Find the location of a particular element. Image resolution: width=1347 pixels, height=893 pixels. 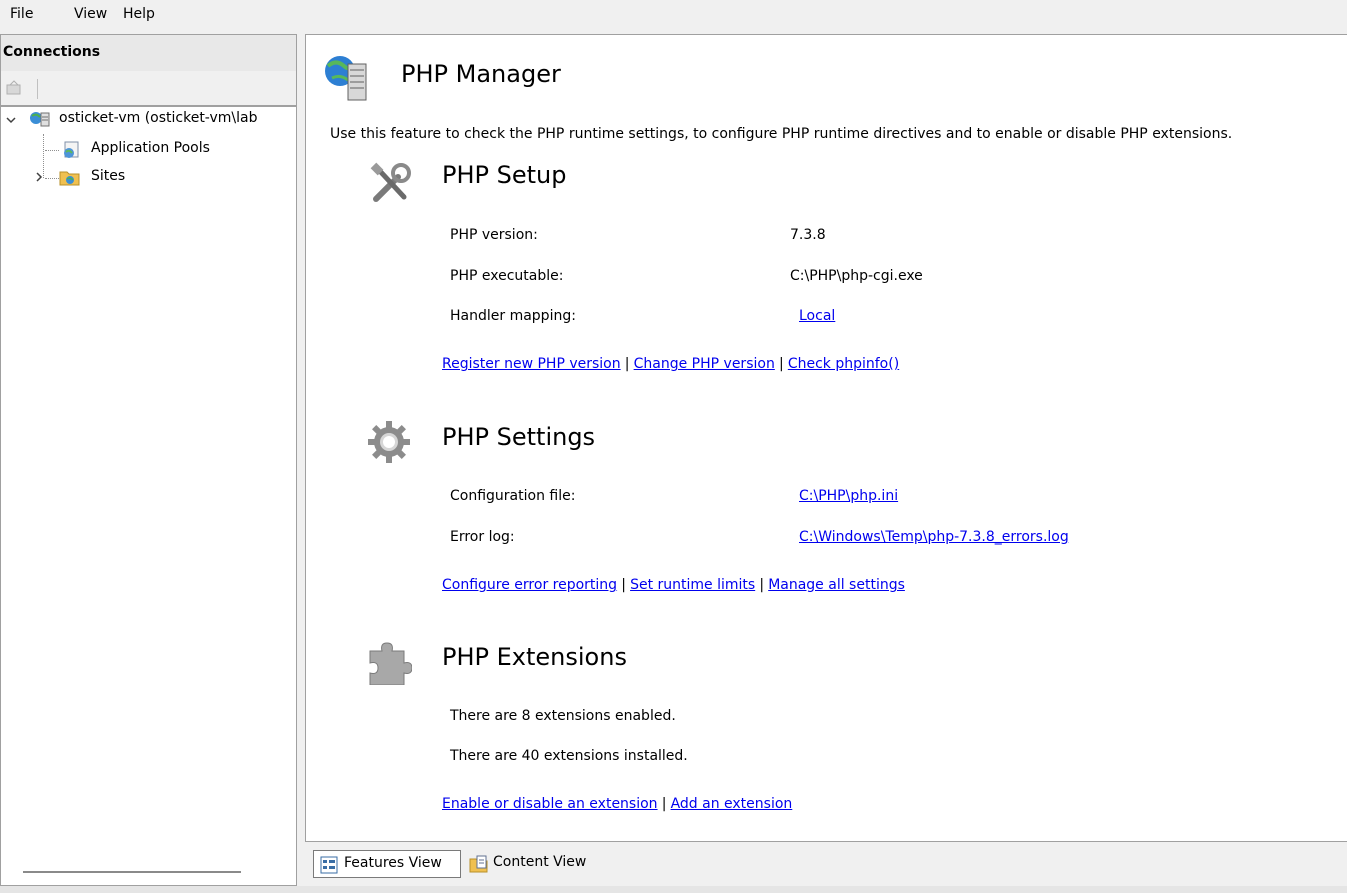

manage-all-settings-link: Manage all settings is located at coordinates (836, 585).